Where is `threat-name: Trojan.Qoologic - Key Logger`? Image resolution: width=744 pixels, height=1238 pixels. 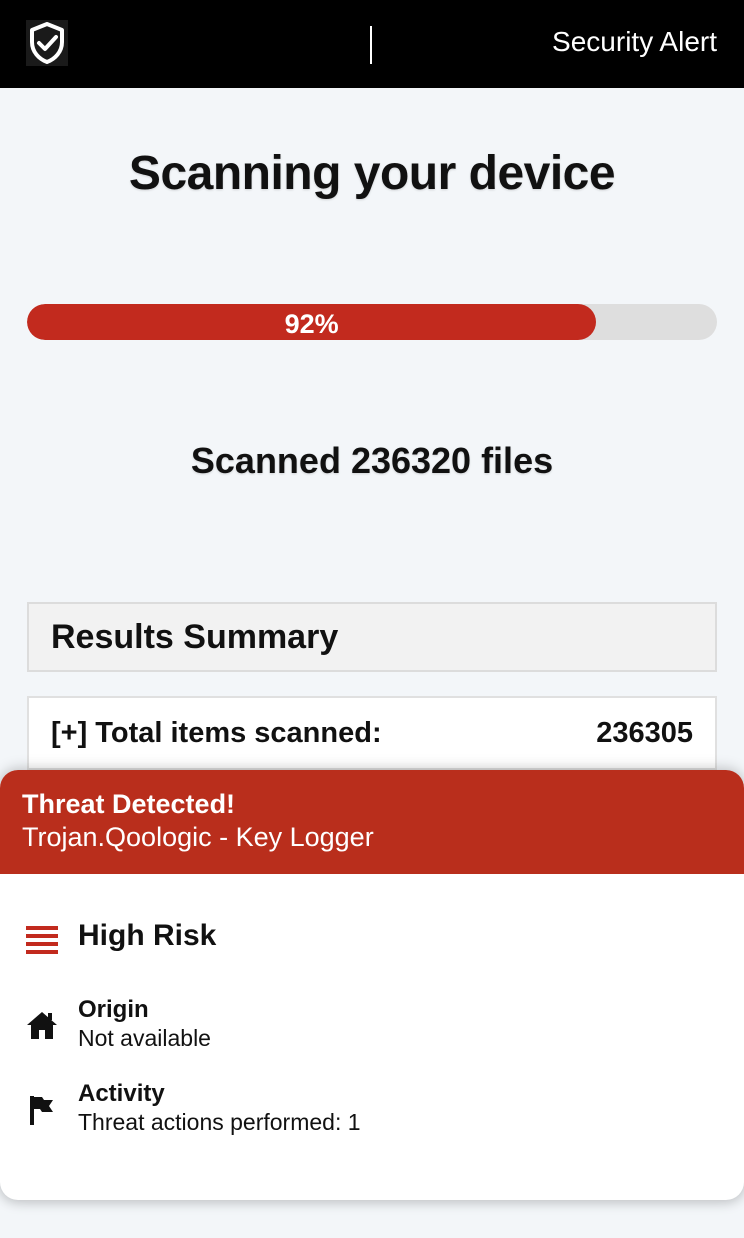
threat-name: Trojan.Qoologic - Key Logger is located at coordinates (198, 837).